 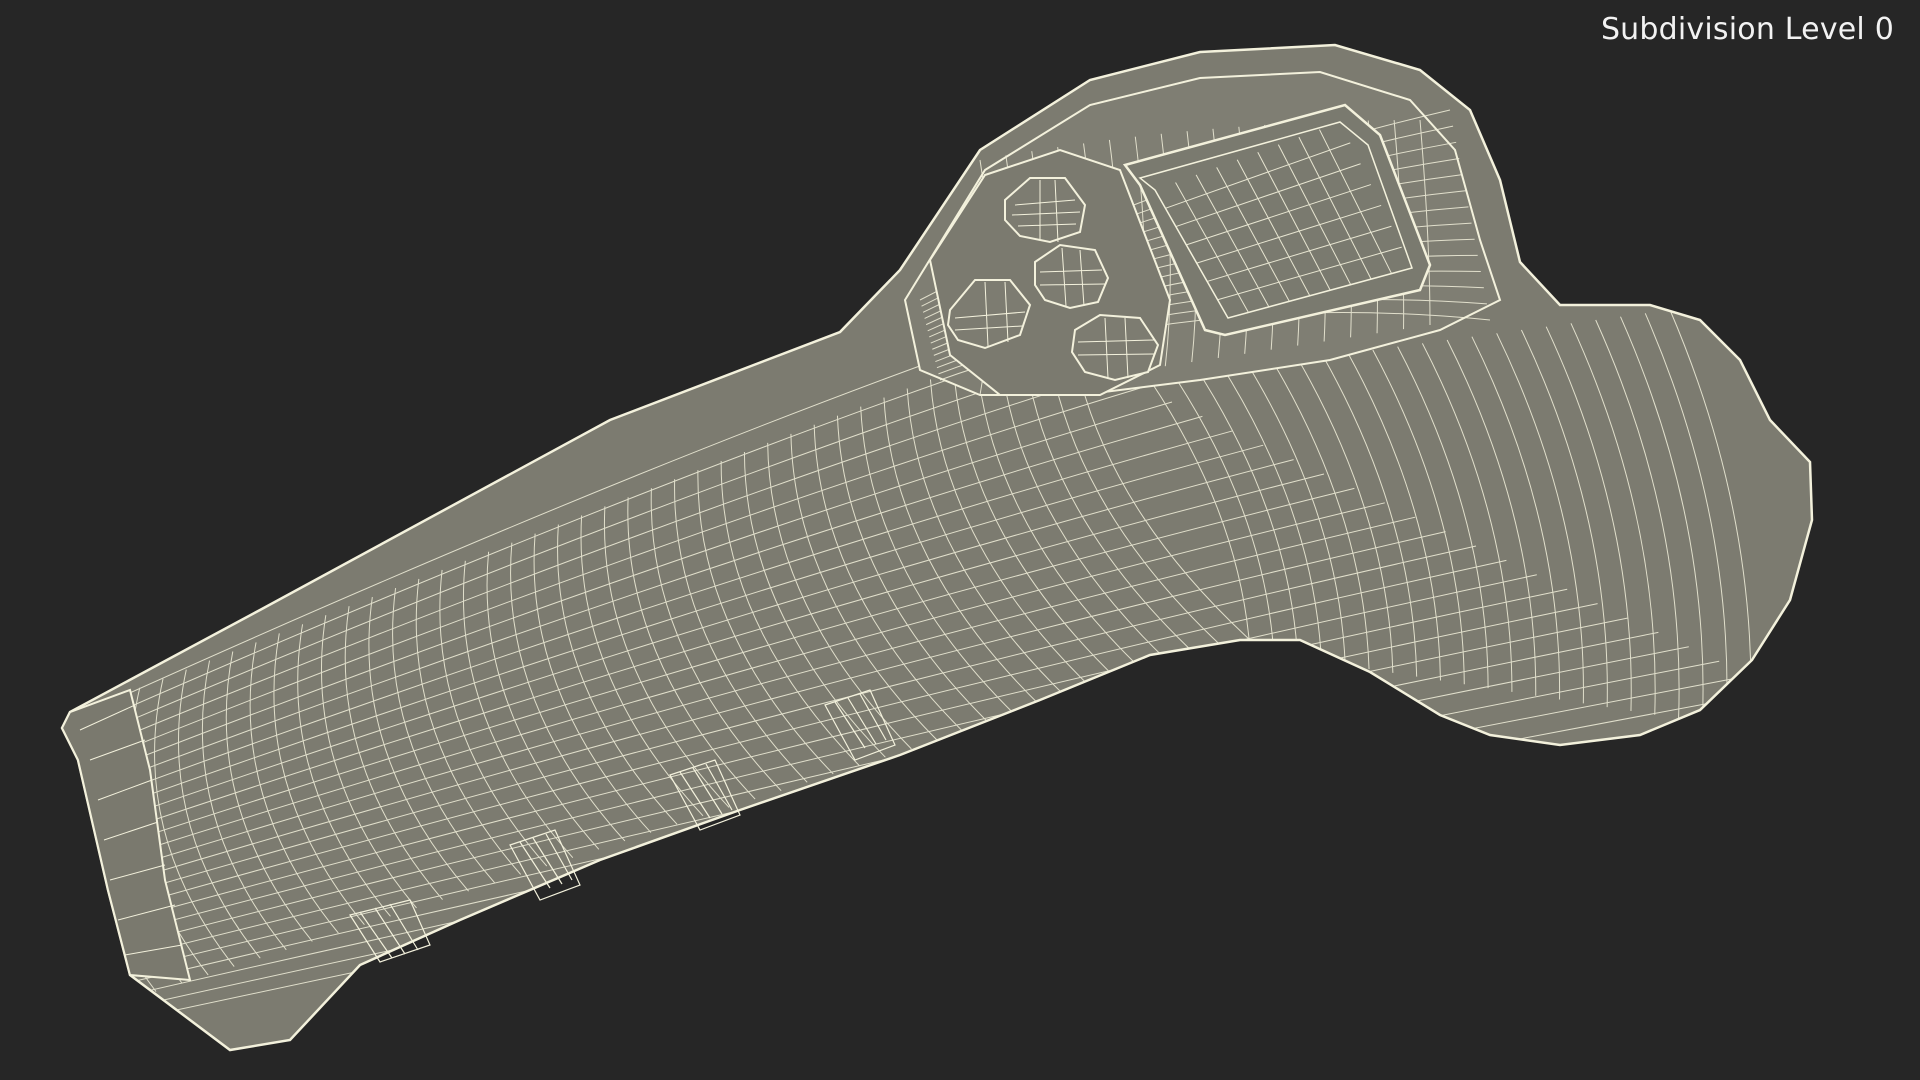 I want to click on button-middle, so click(x=1072, y=276).